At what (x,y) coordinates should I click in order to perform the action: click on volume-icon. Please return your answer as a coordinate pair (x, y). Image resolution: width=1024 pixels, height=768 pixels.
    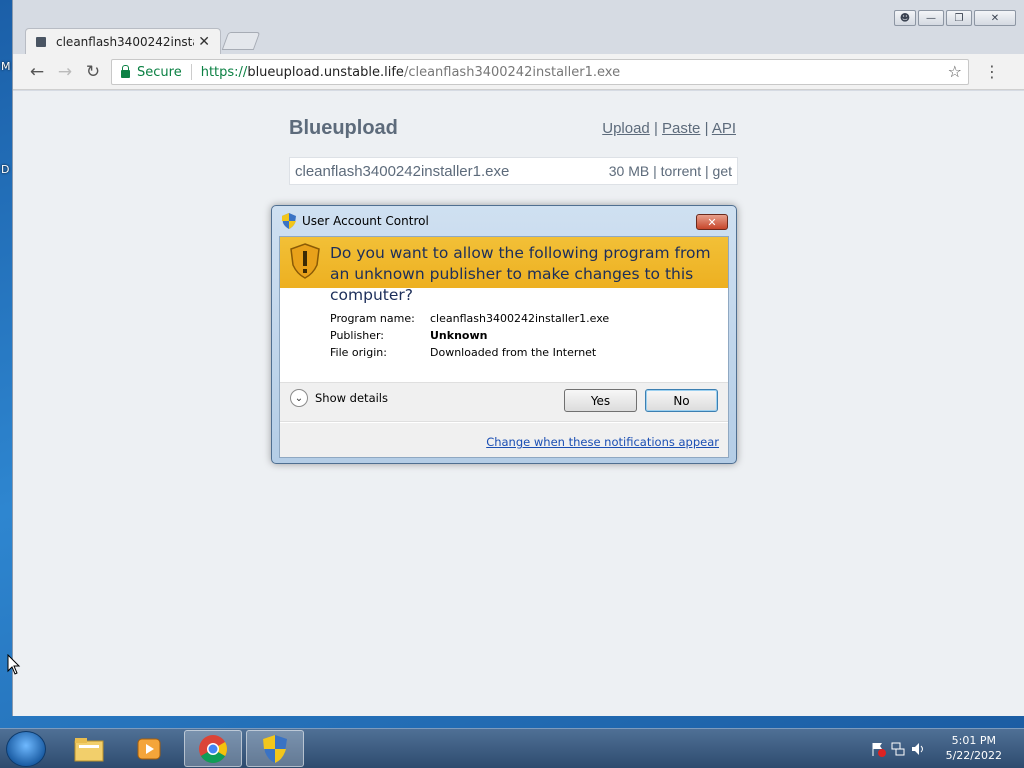
    Looking at the image, I should click on (918, 749).